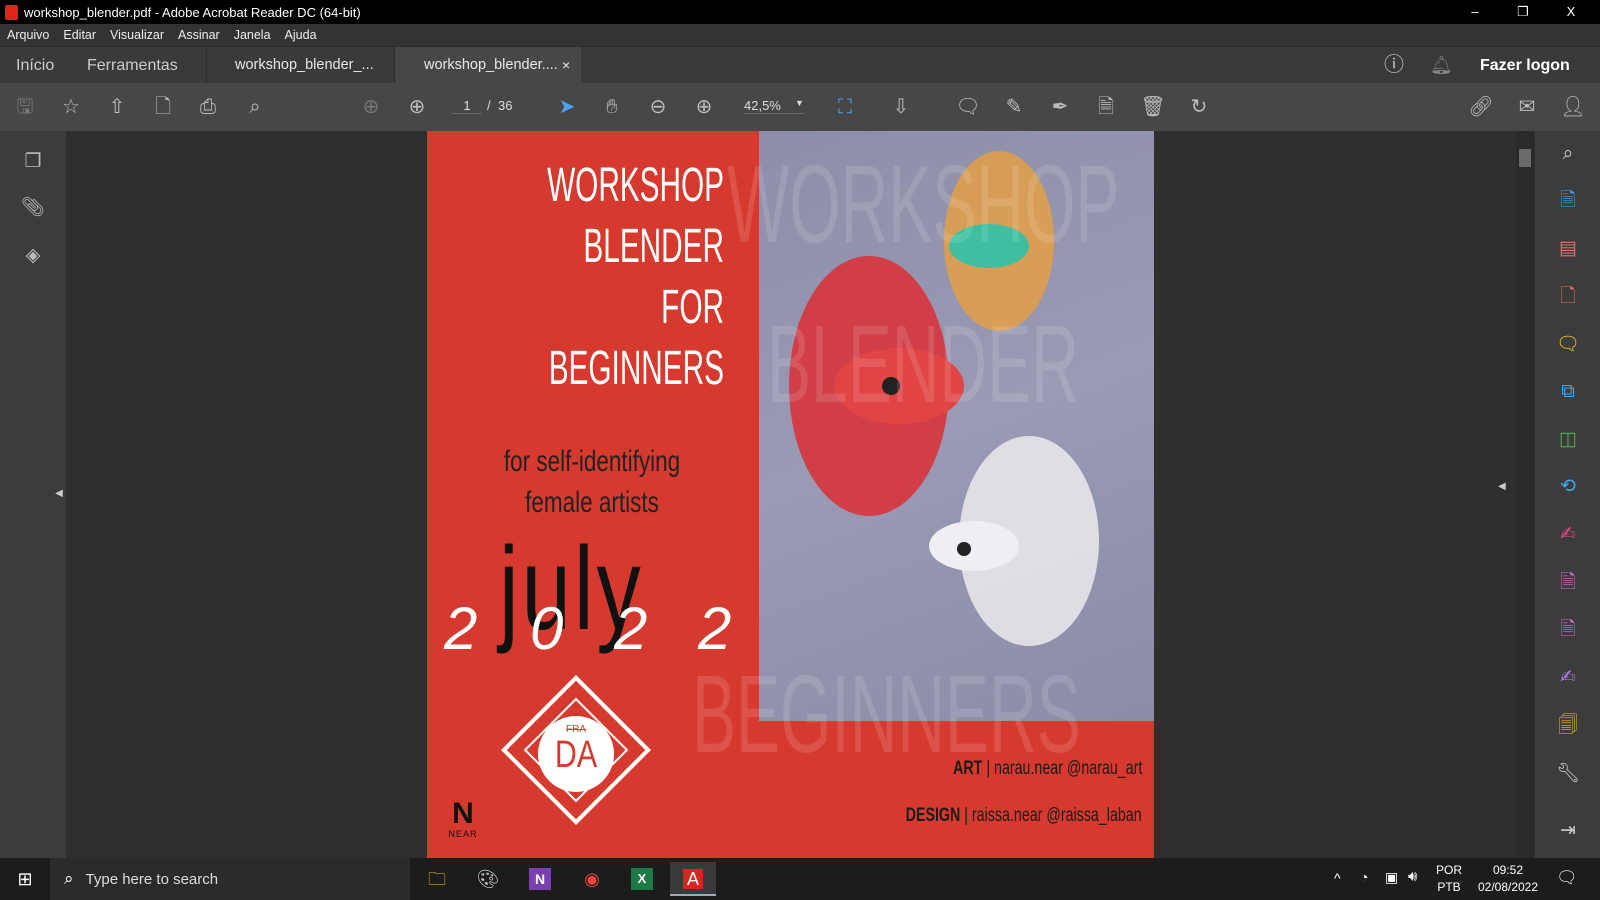  Describe the element at coordinates (1571, 12) in the screenshot. I see `close-button: X` at that location.